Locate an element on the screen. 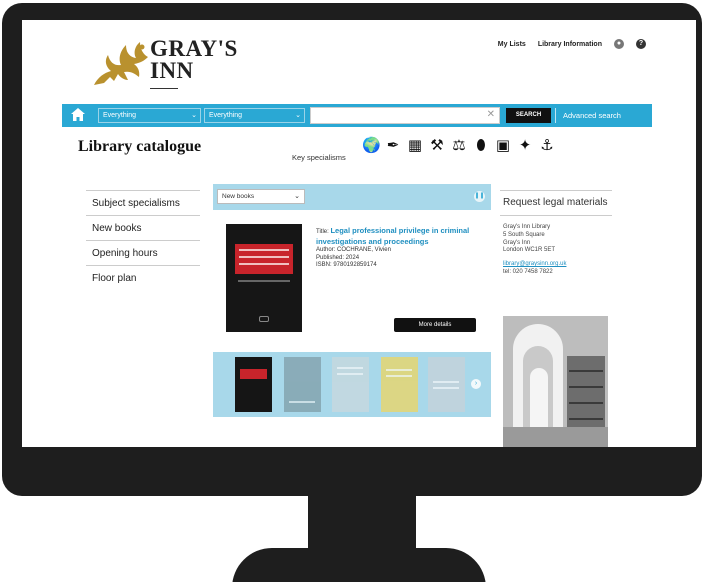 This screenshot has height=582, width=703. chevron-right-icon: › is located at coordinates (476, 384).